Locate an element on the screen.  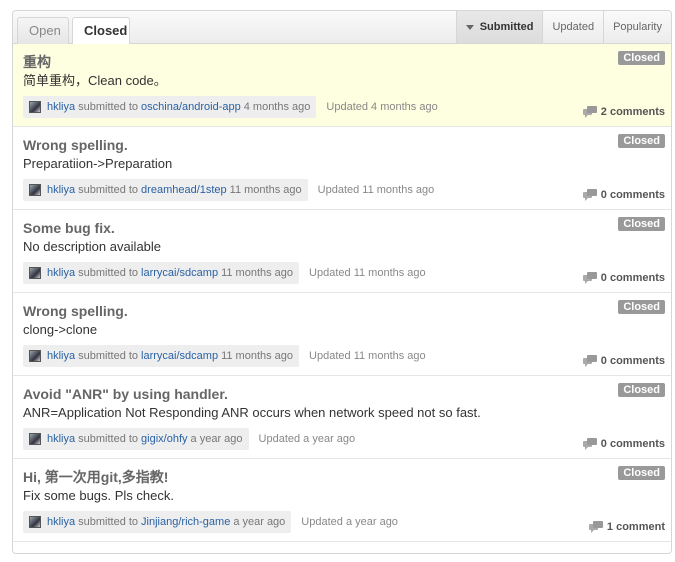
sort-submitted-button: Submitted is located at coordinates (499, 27).